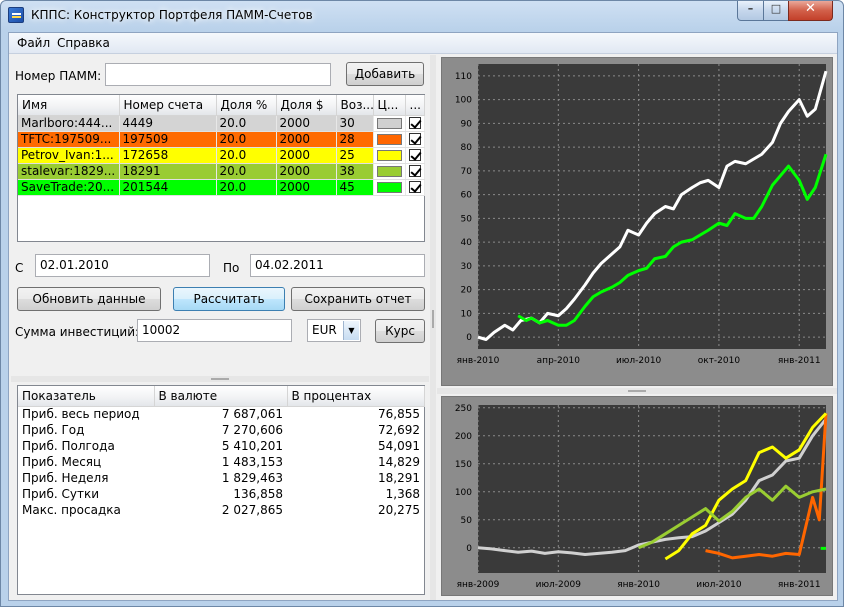 The image size is (844, 607). I want to click on table-row: Приб. Сутки 136,858 1,368, so click(221, 494).